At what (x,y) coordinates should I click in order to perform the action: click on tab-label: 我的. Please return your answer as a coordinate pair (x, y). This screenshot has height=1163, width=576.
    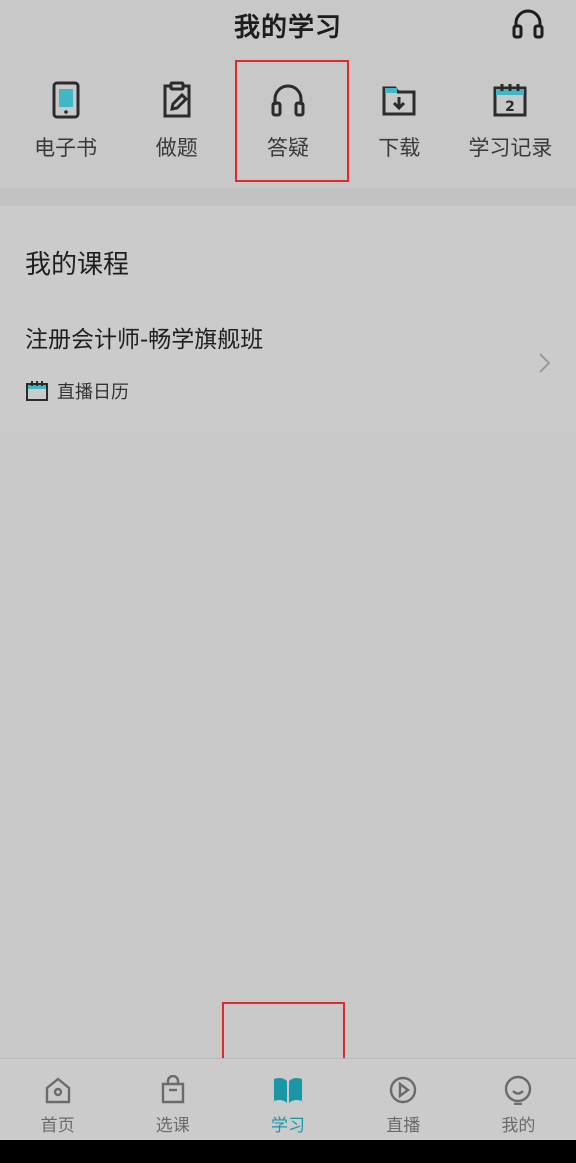
    Looking at the image, I should click on (518, 1126).